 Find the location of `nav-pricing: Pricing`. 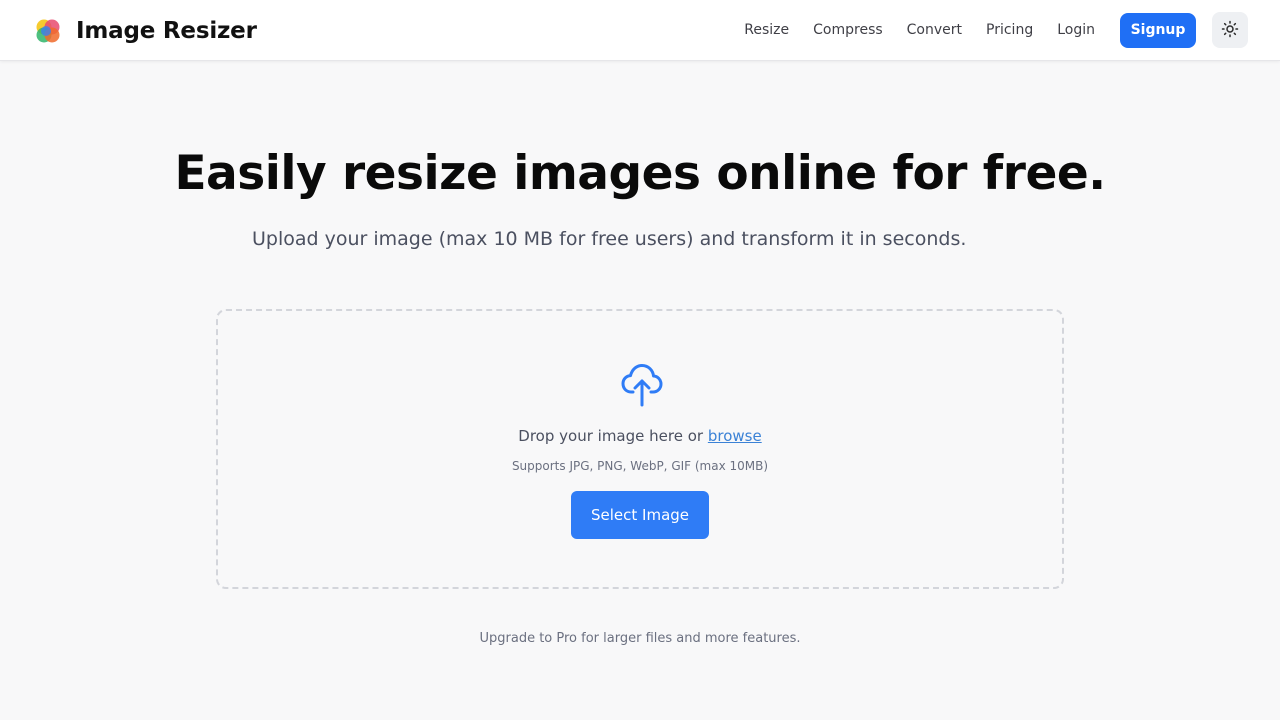

nav-pricing: Pricing is located at coordinates (1009, 30).